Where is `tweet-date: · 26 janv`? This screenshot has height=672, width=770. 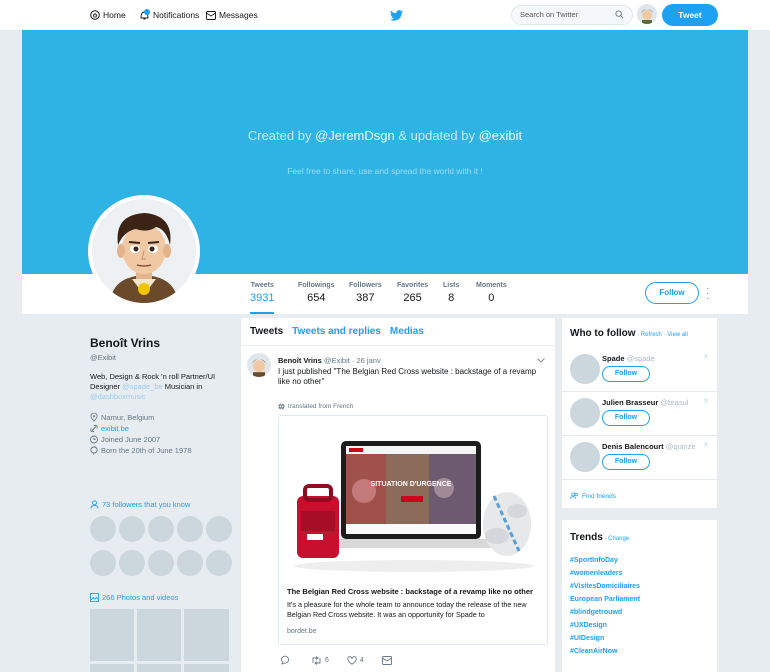
tweet-date: · 26 janv is located at coordinates (366, 360).